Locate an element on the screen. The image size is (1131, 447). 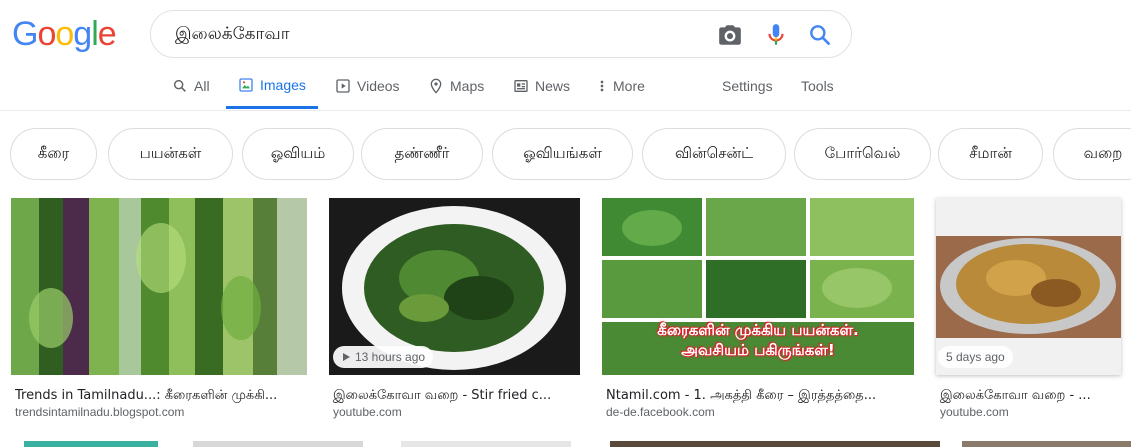
tab-label: All is located at coordinates (202, 86).